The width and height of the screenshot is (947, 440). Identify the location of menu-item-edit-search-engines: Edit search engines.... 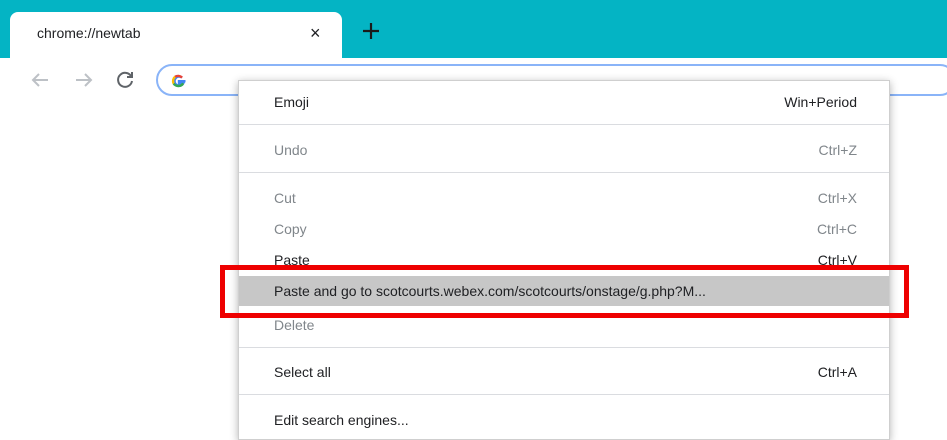
(564, 421).